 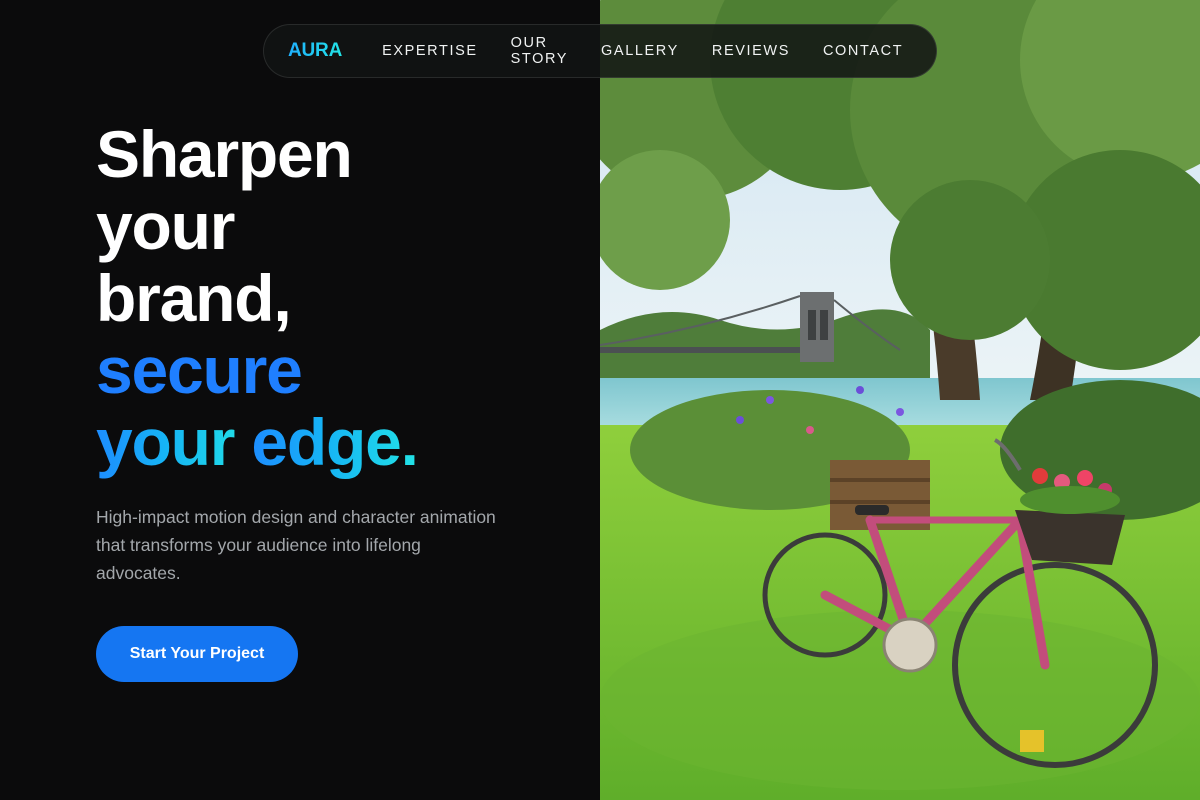 What do you see at coordinates (315, 51) in the screenshot?
I see `brand-logo: AURA` at bounding box center [315, 51].